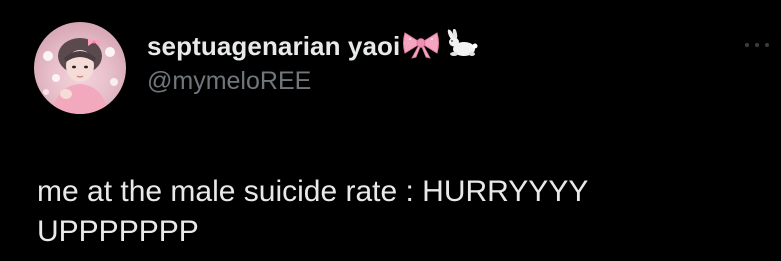 This screenshot has width=781, height=261. I want to click on tweet-text-line: me at the male suicide rate : HURRYYYY, so click(313, 191).